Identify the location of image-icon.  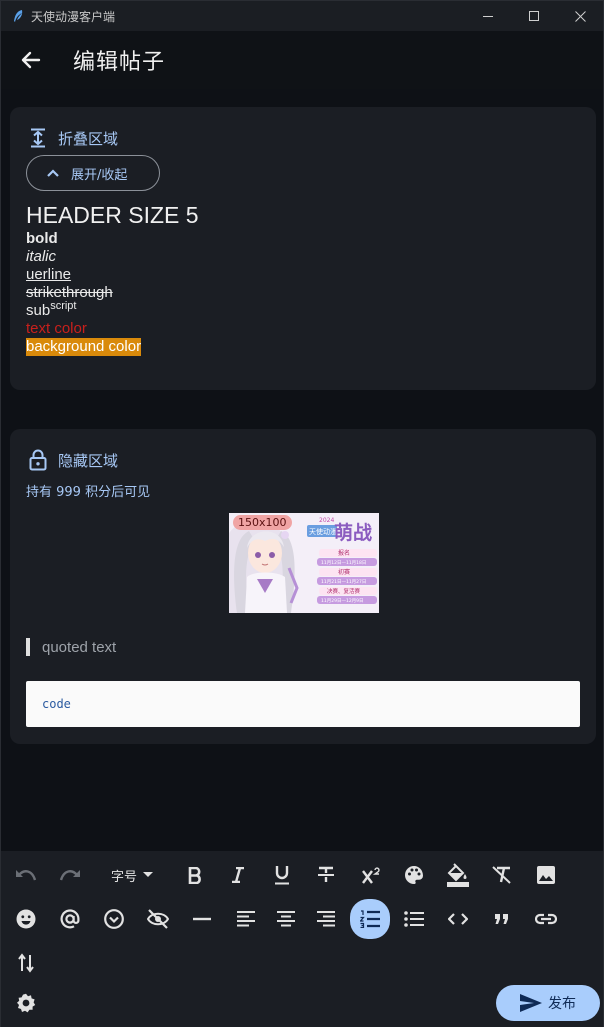
(546, 875).